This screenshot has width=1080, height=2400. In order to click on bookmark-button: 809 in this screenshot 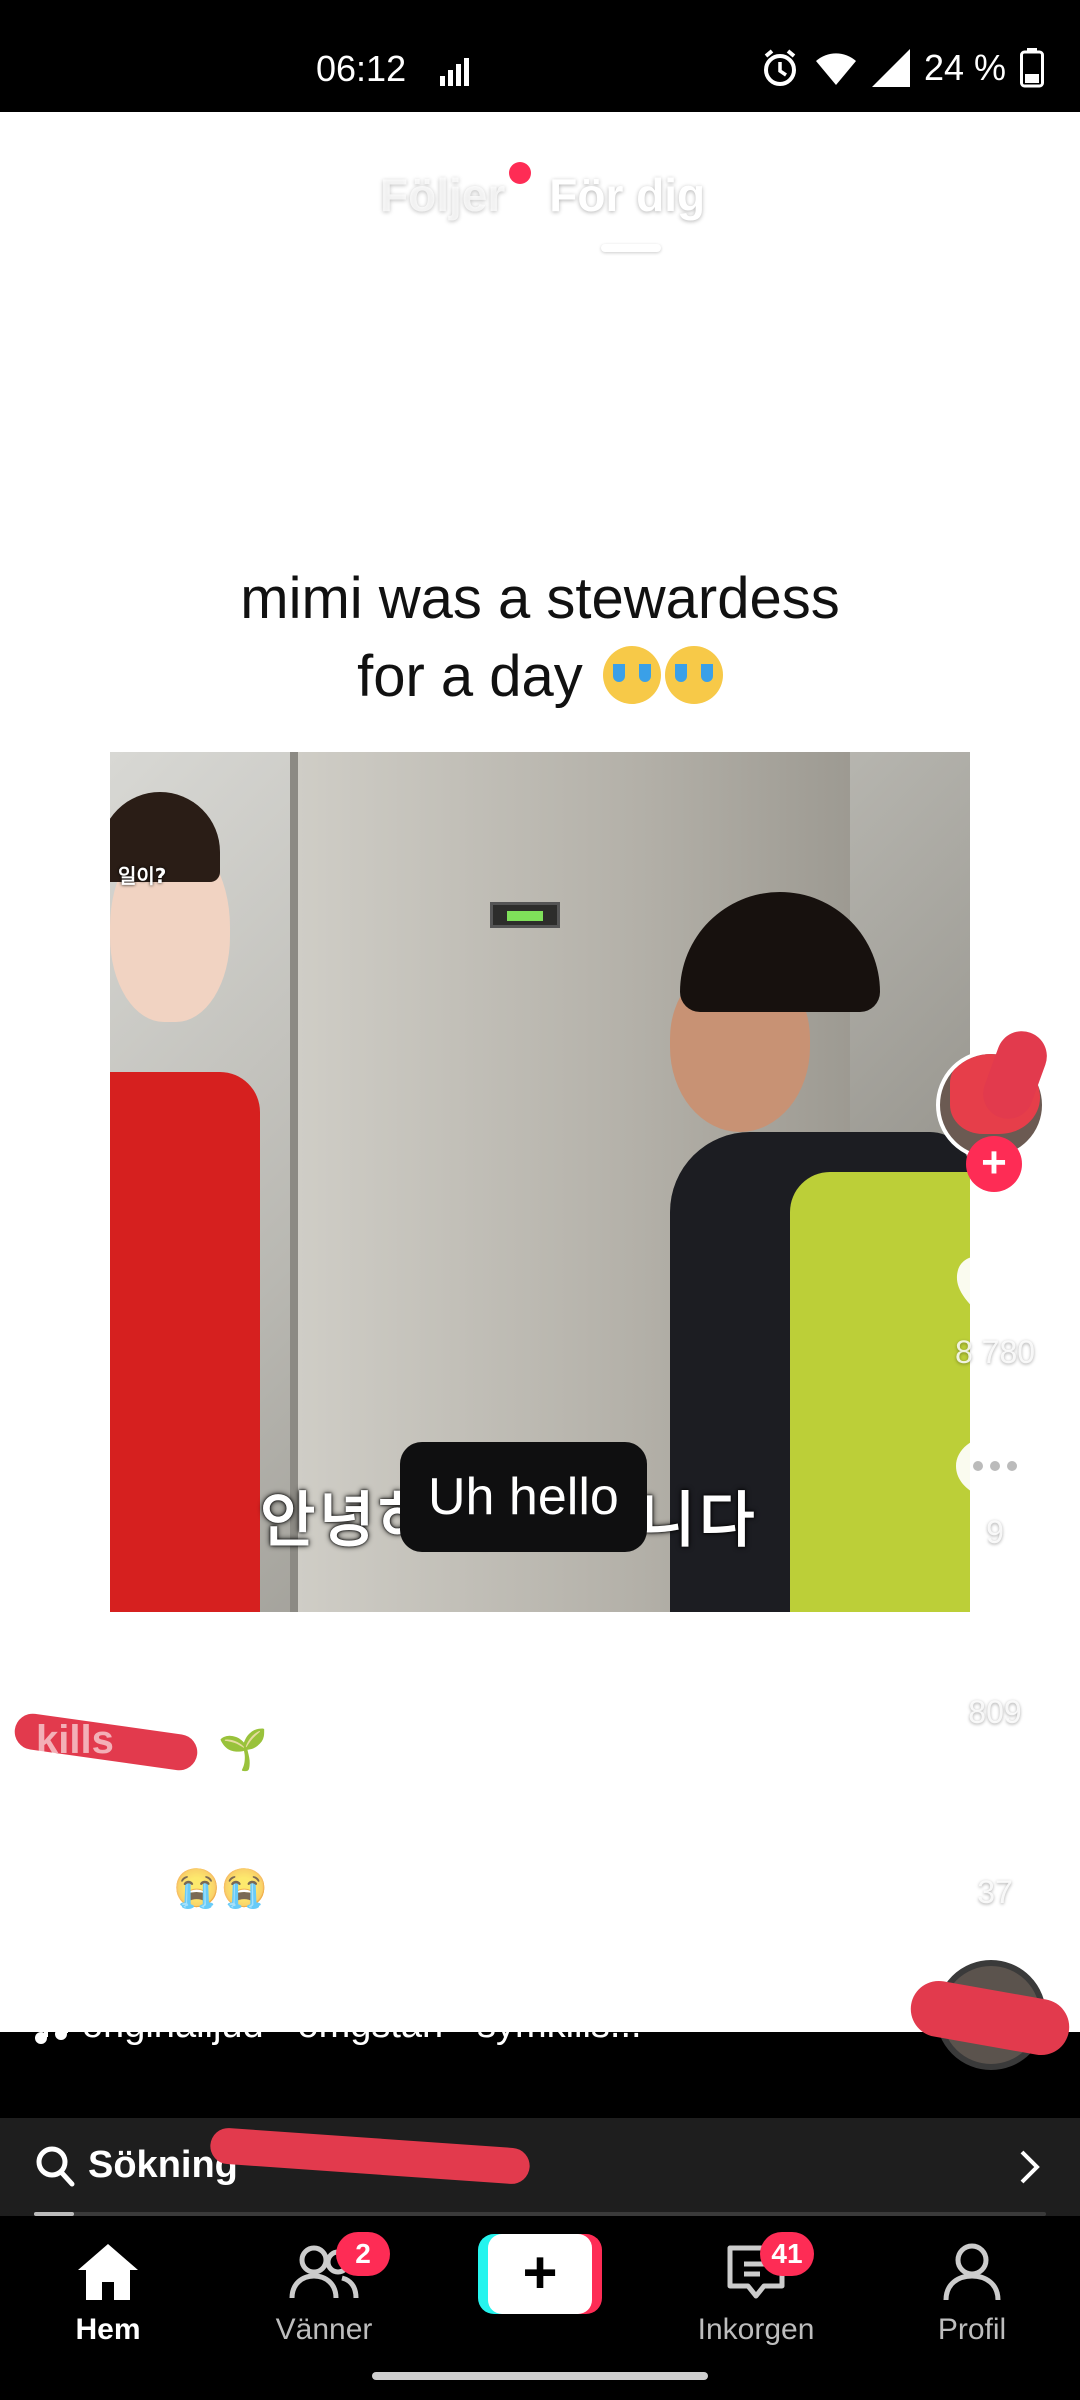, I will do `click(995, 1670)`.